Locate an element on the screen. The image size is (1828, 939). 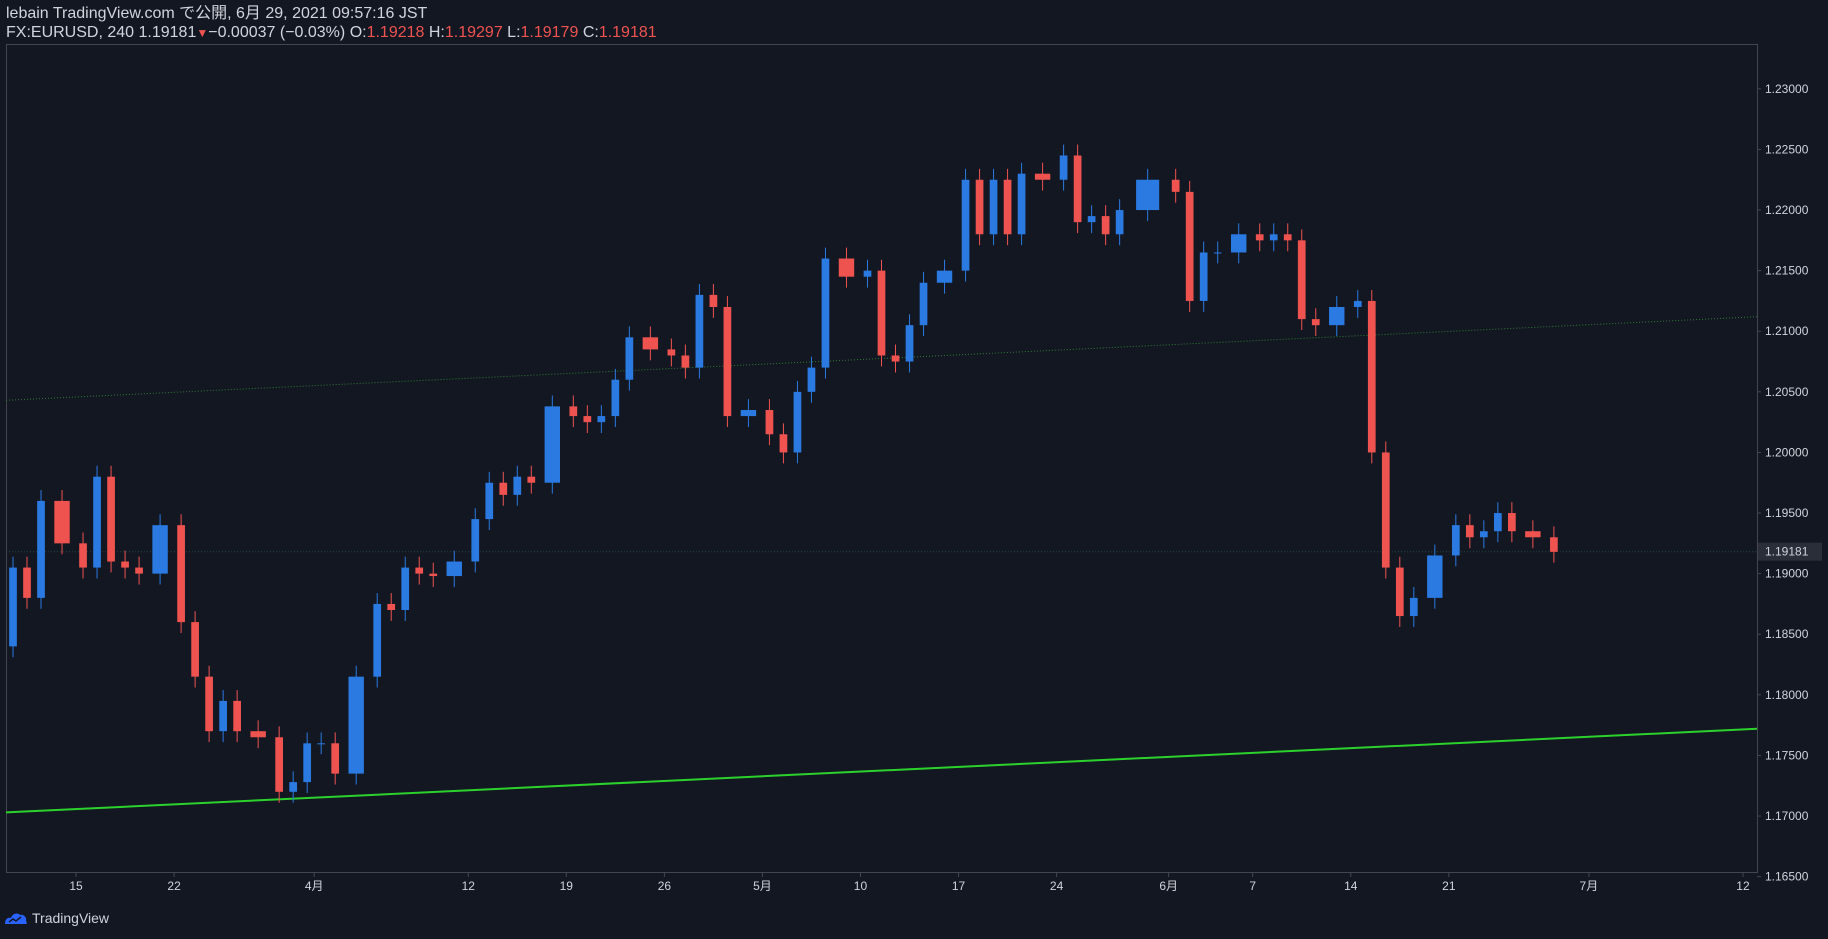
price-tick-label: 1.22000 is located at coordinates (1787, 210).